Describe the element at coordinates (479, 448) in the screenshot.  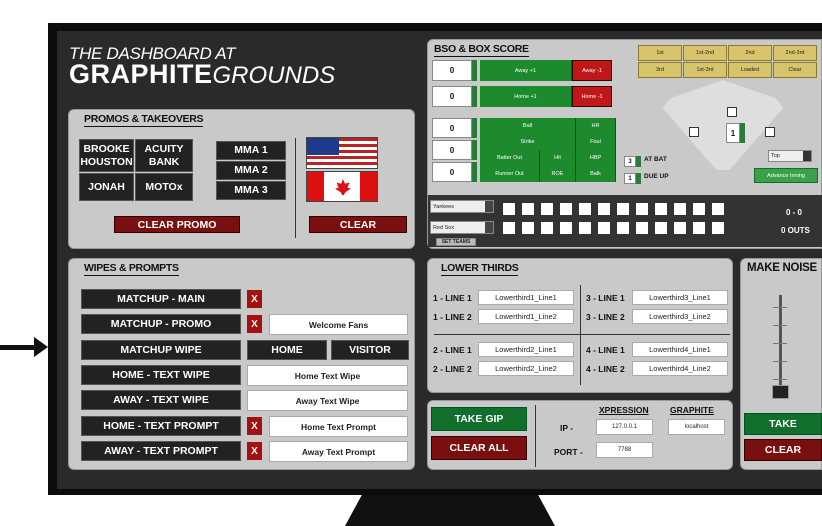
I see `clear-all-button: CLEAR ALL` at that location.